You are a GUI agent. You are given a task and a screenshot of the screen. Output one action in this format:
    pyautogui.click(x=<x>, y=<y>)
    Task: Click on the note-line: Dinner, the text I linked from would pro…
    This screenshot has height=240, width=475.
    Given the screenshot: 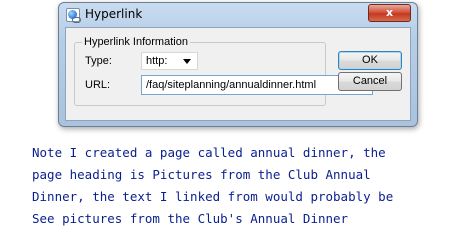 What is the action you would take?
    pyautogui.click(x=213, y=196)
    